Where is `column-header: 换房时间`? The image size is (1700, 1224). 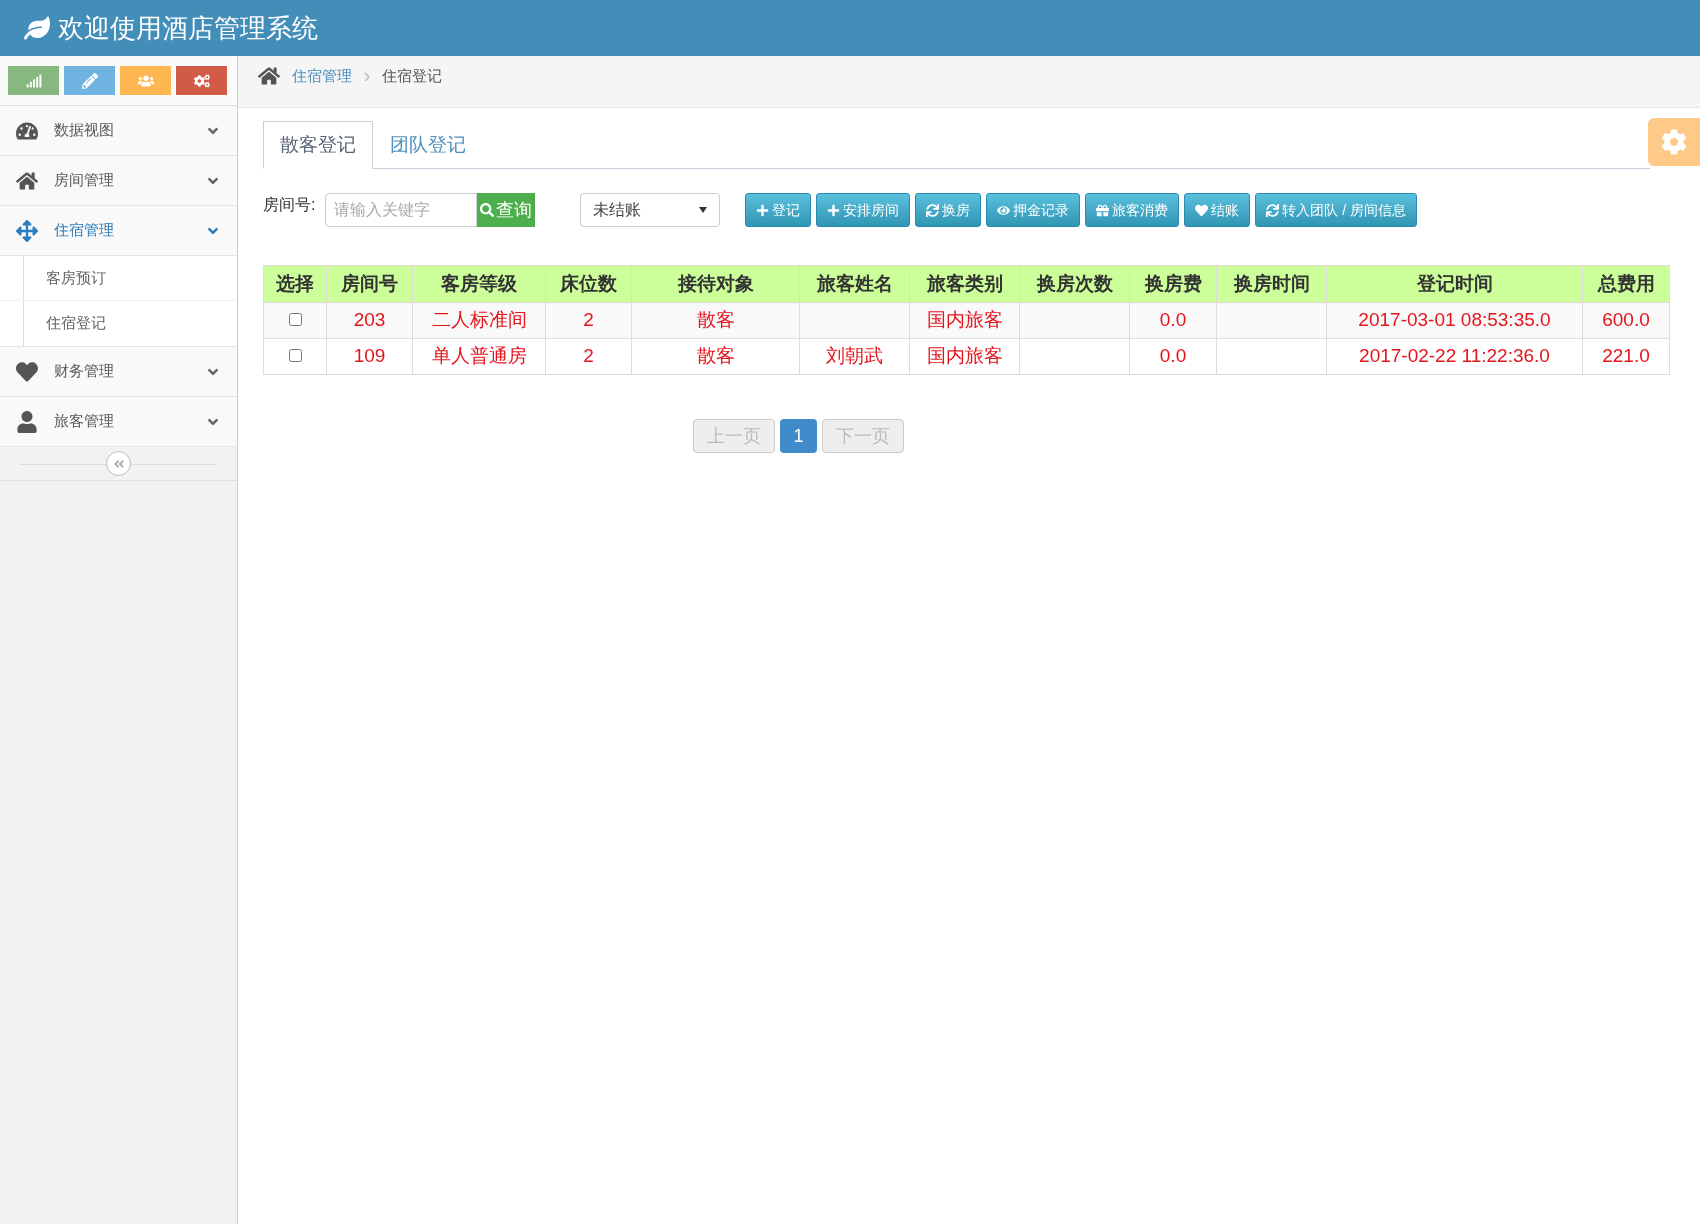
column-header: 换房时间 is located at coordinates (1271, 284).